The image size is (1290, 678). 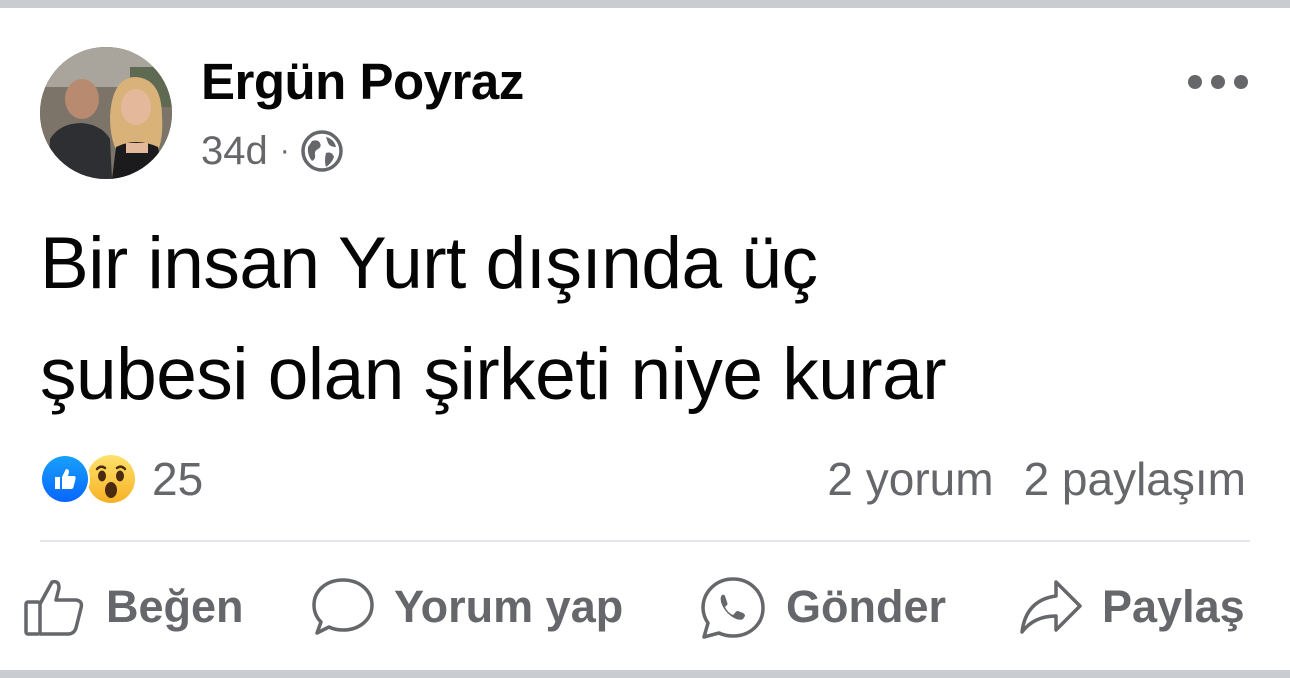 I want to click on bottom-border, so click(x=645, y=674).